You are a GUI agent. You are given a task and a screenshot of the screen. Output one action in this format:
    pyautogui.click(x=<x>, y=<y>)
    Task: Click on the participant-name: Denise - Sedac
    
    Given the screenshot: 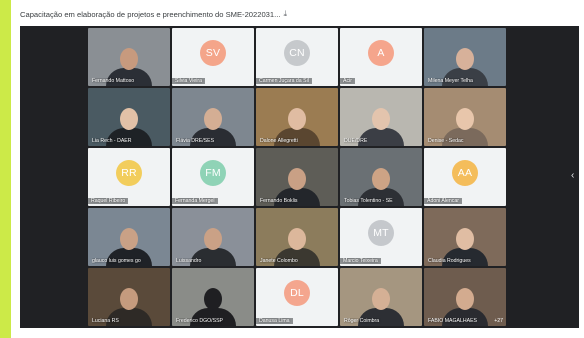 What is the action you would take?
    pyautogui.click(x=446, y=141)
    